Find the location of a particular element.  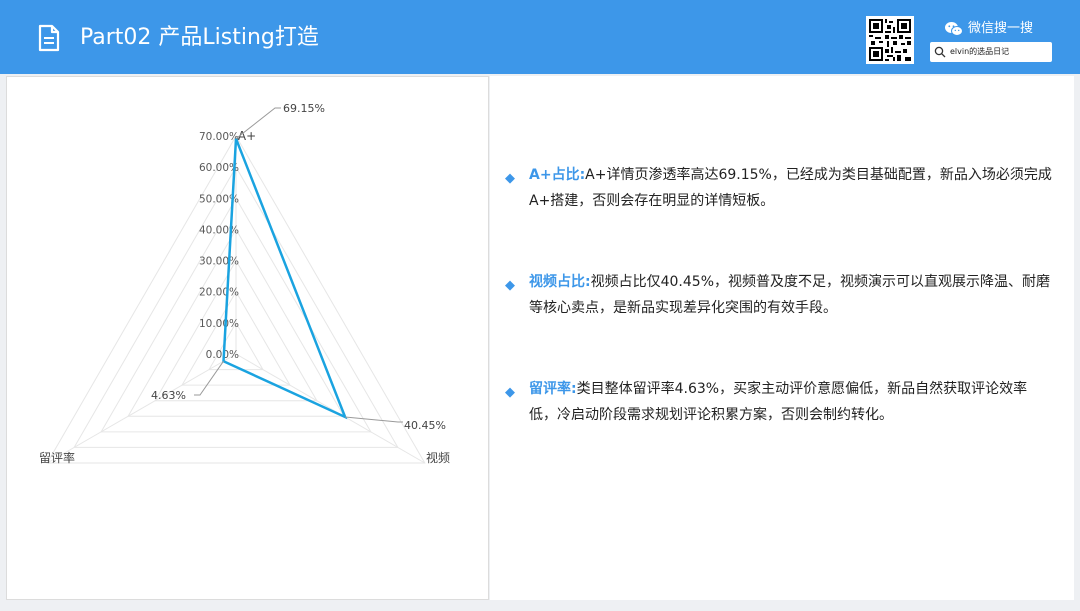

document-icon is located at coordinates (49, 38).